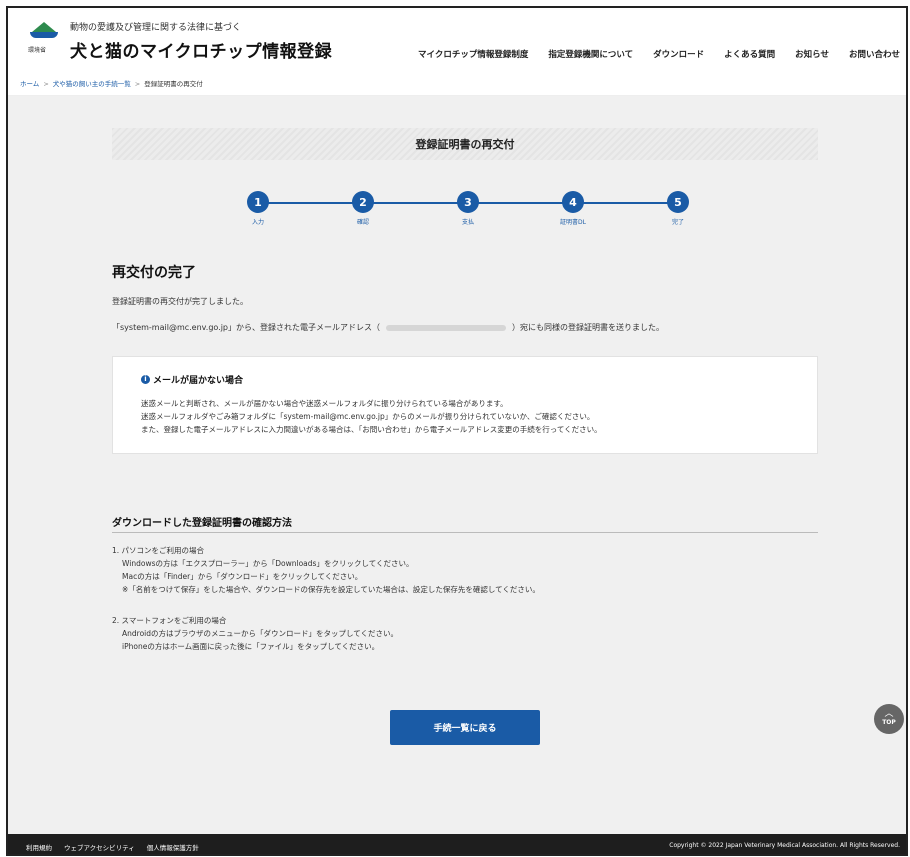  I want to click on footer-link-accessibility: ウェブアクセシビリティ, so click(99, 847).